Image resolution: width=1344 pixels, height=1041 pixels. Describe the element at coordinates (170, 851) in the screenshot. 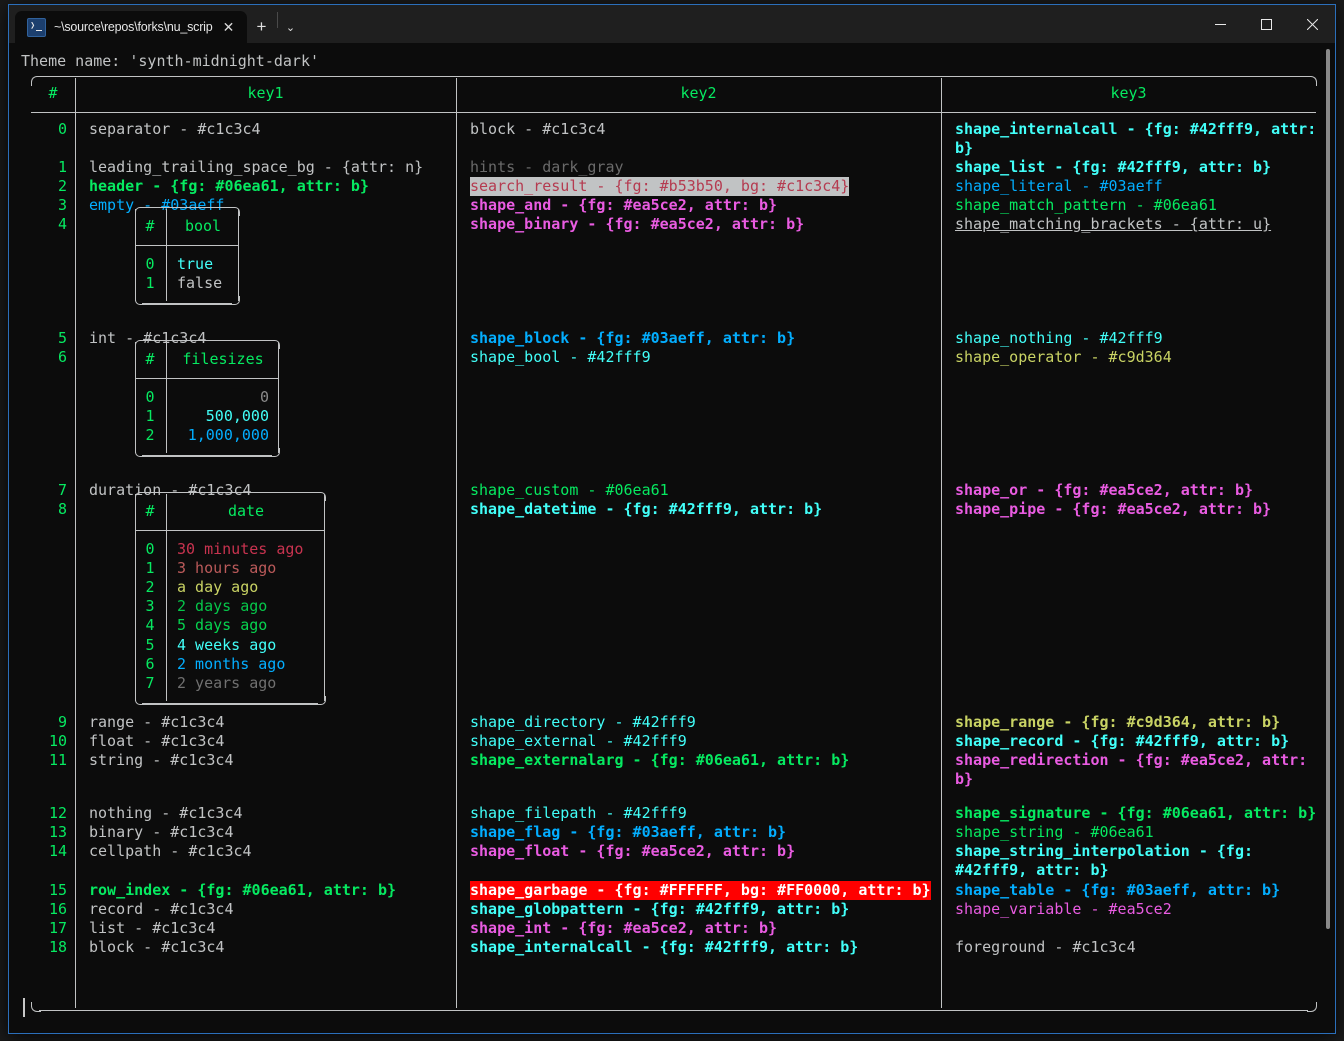

I see `cell-key1: cellpath - #c1c3c4` at that location.